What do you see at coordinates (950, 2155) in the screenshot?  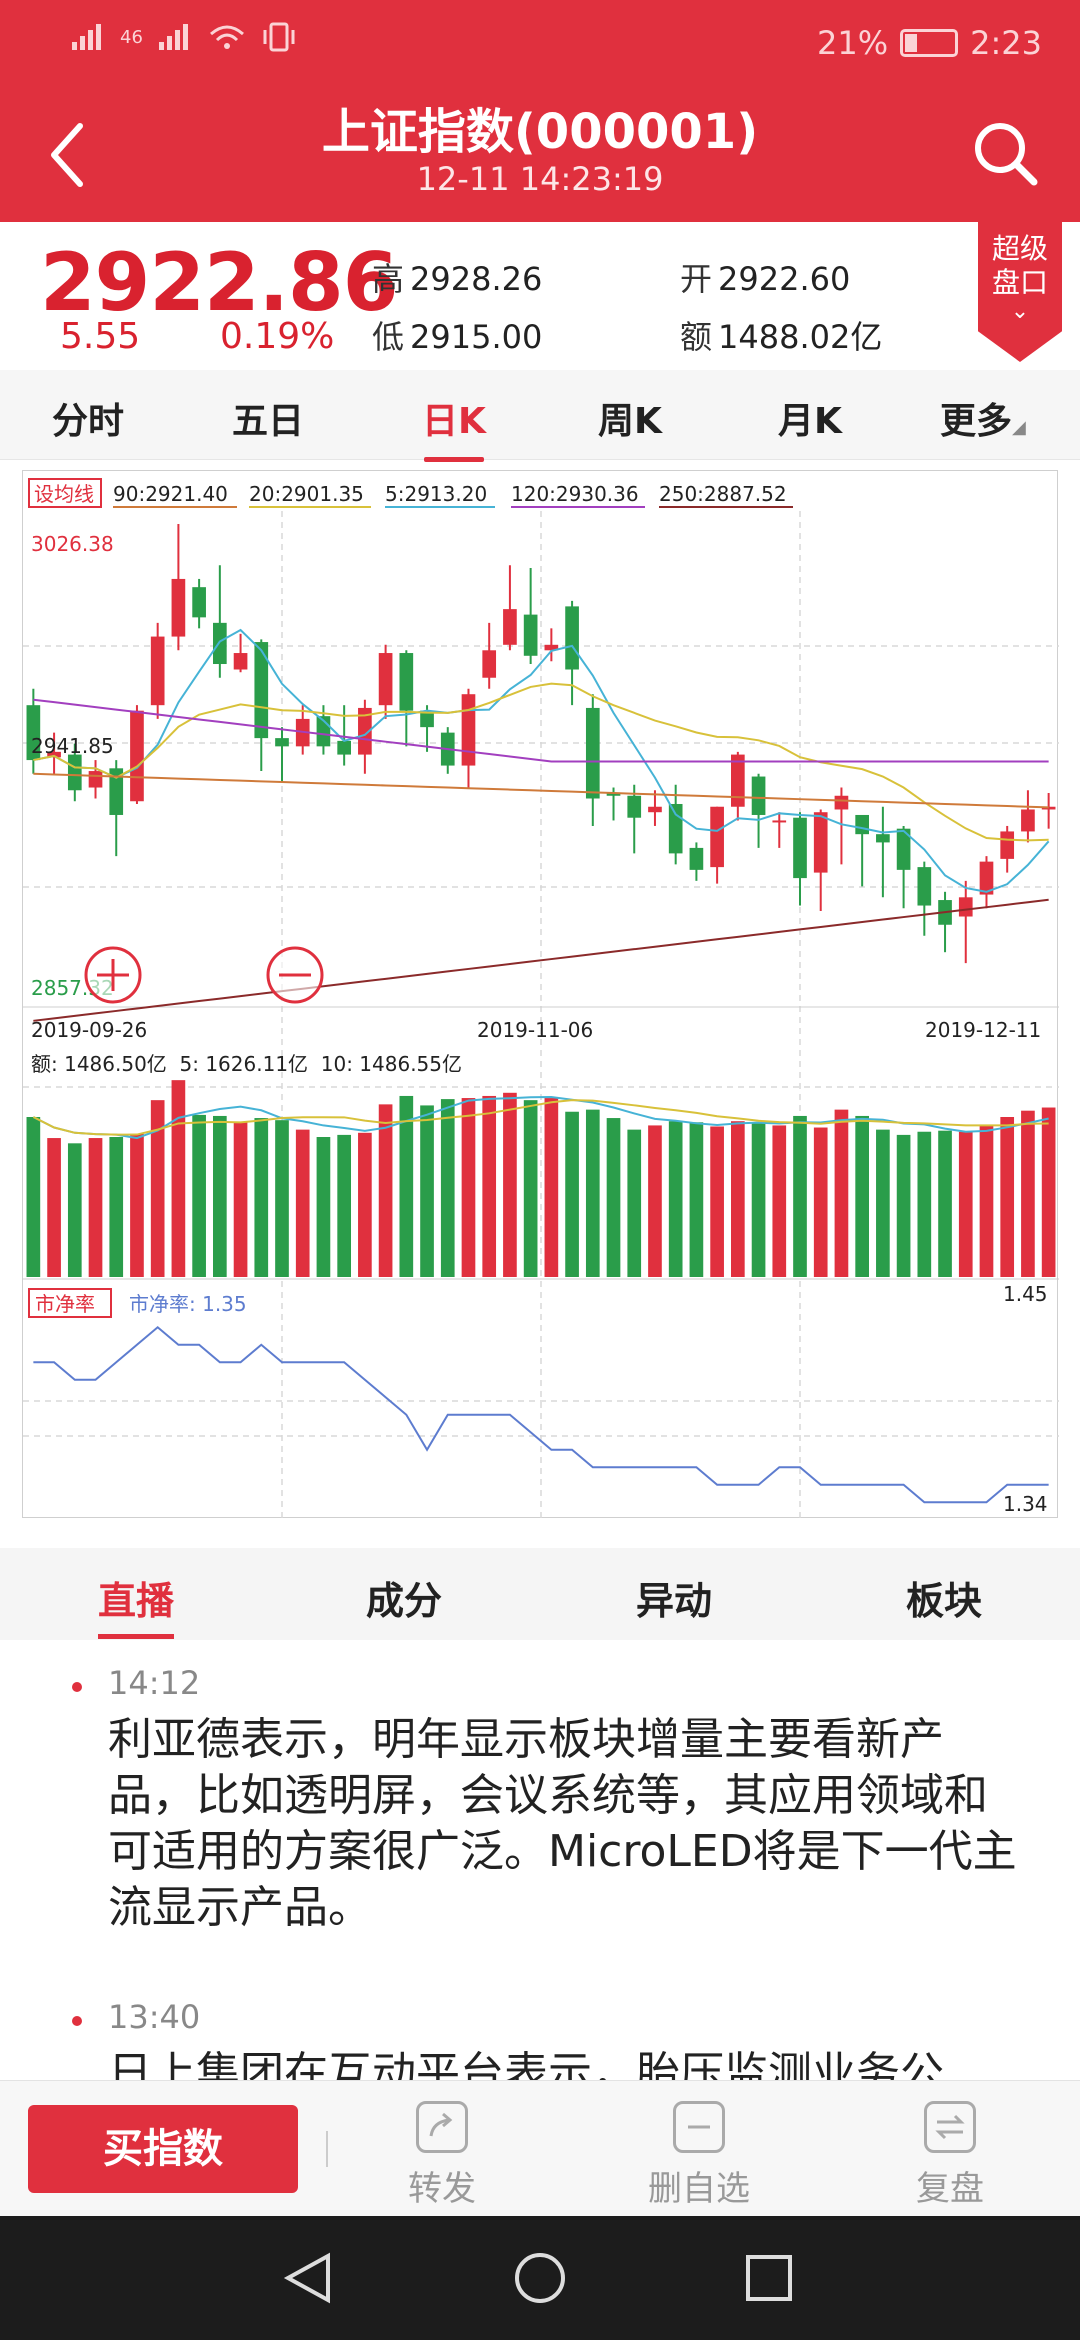 I see `review-button: 复盘` at bounding box center [950, 2155].